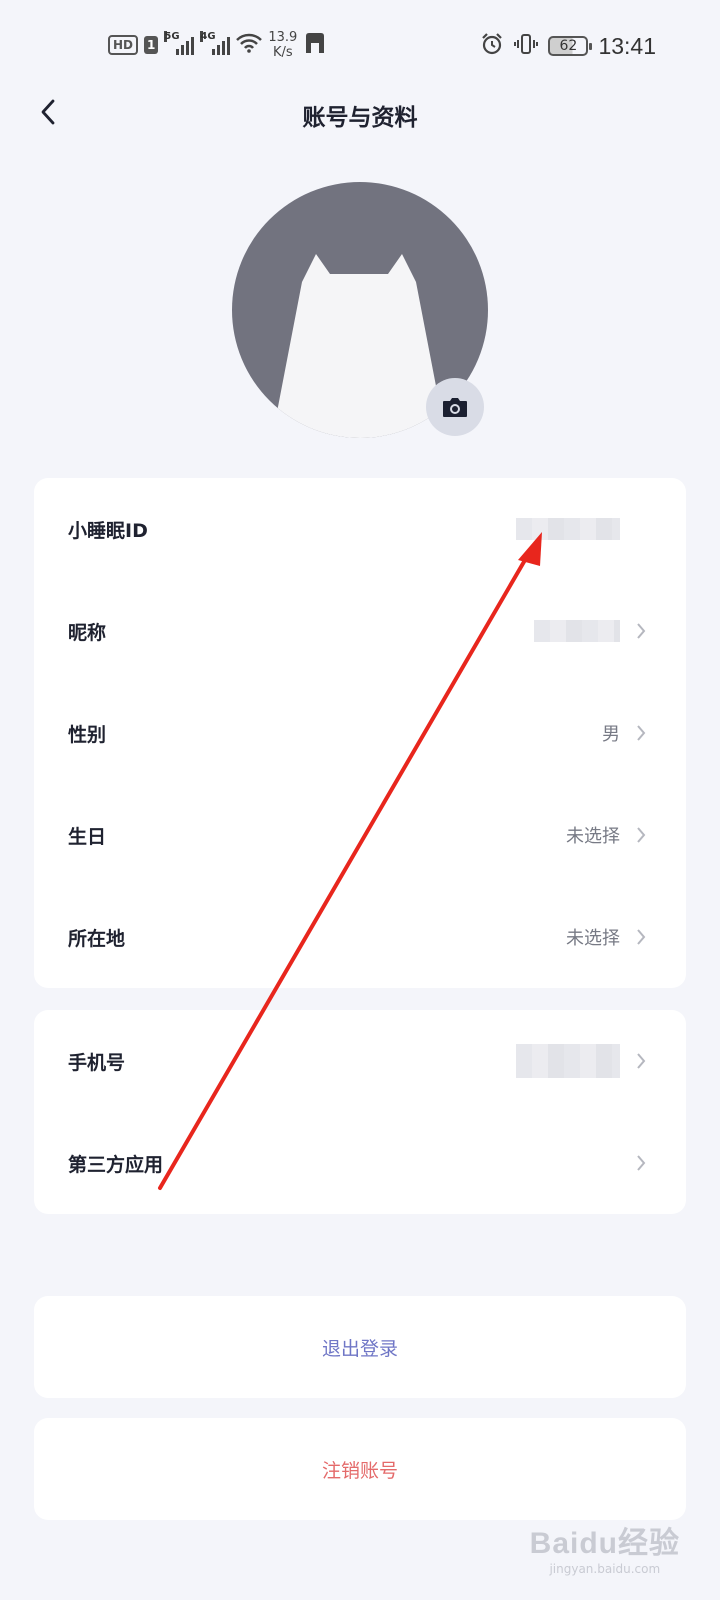 This screenshot has height=1600, width=720. I want to click on row-label: 小睡眠ID, so click(108, 530).